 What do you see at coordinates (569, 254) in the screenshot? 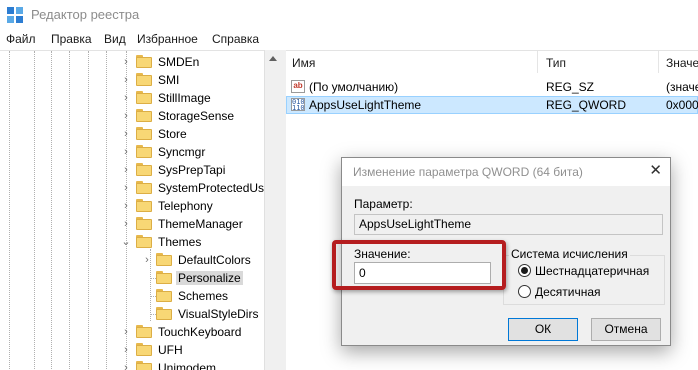
I see `base-group-label: Система исчисления` at bounding box center [569, 254].